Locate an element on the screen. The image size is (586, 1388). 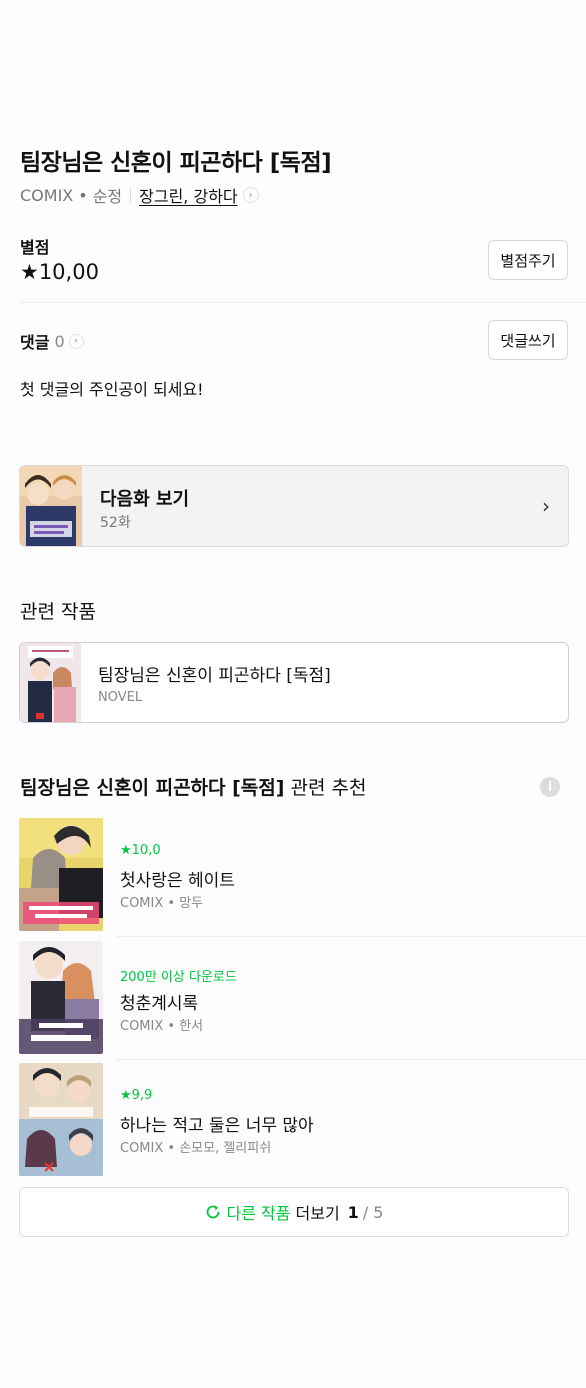
next-episode-card: 다음화 보기 52화 › is located at coordinates (294, 506).